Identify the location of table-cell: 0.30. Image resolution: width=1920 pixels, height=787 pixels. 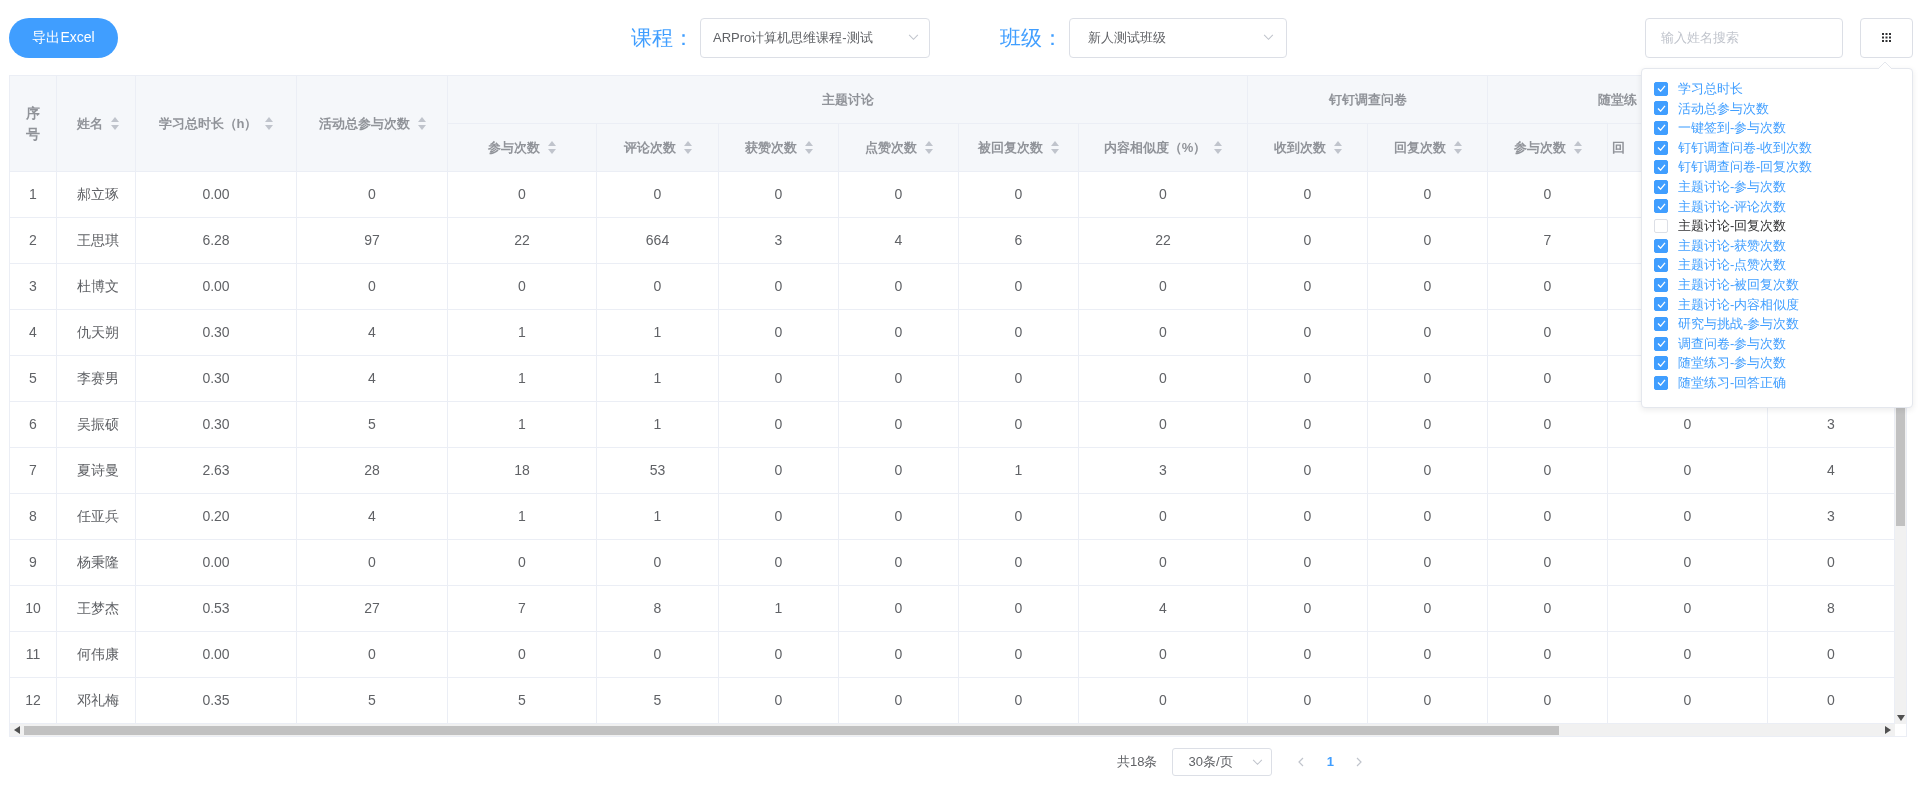
(216, 425).